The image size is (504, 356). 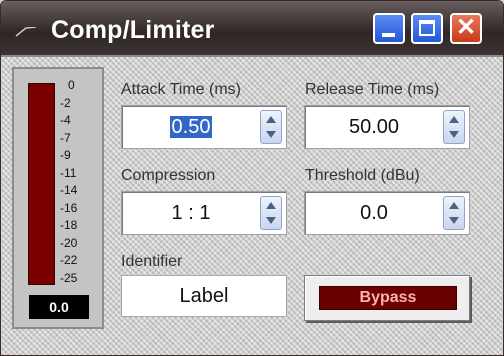 I want to click on minimize-icon, so click(x=388, y=35).